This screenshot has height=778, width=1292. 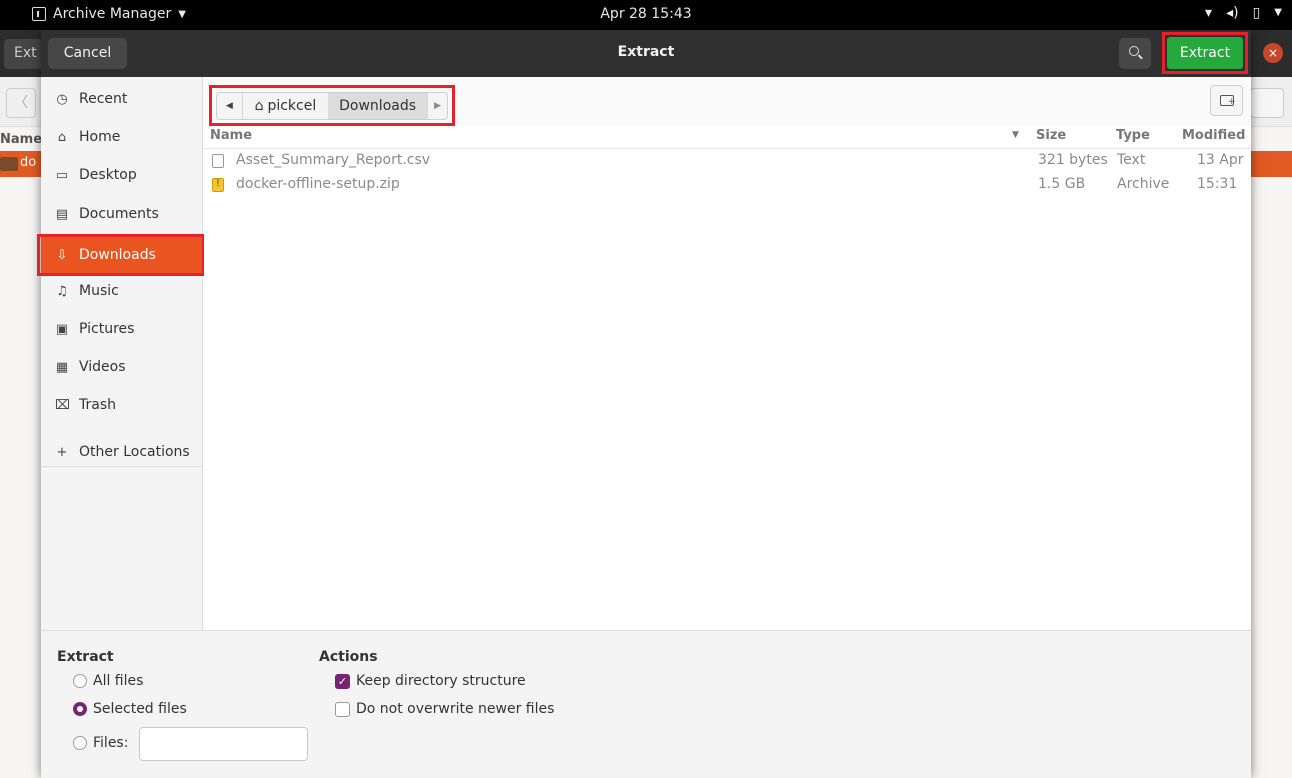 I want to click on toolbar-button, so click(x=1267, y=103).